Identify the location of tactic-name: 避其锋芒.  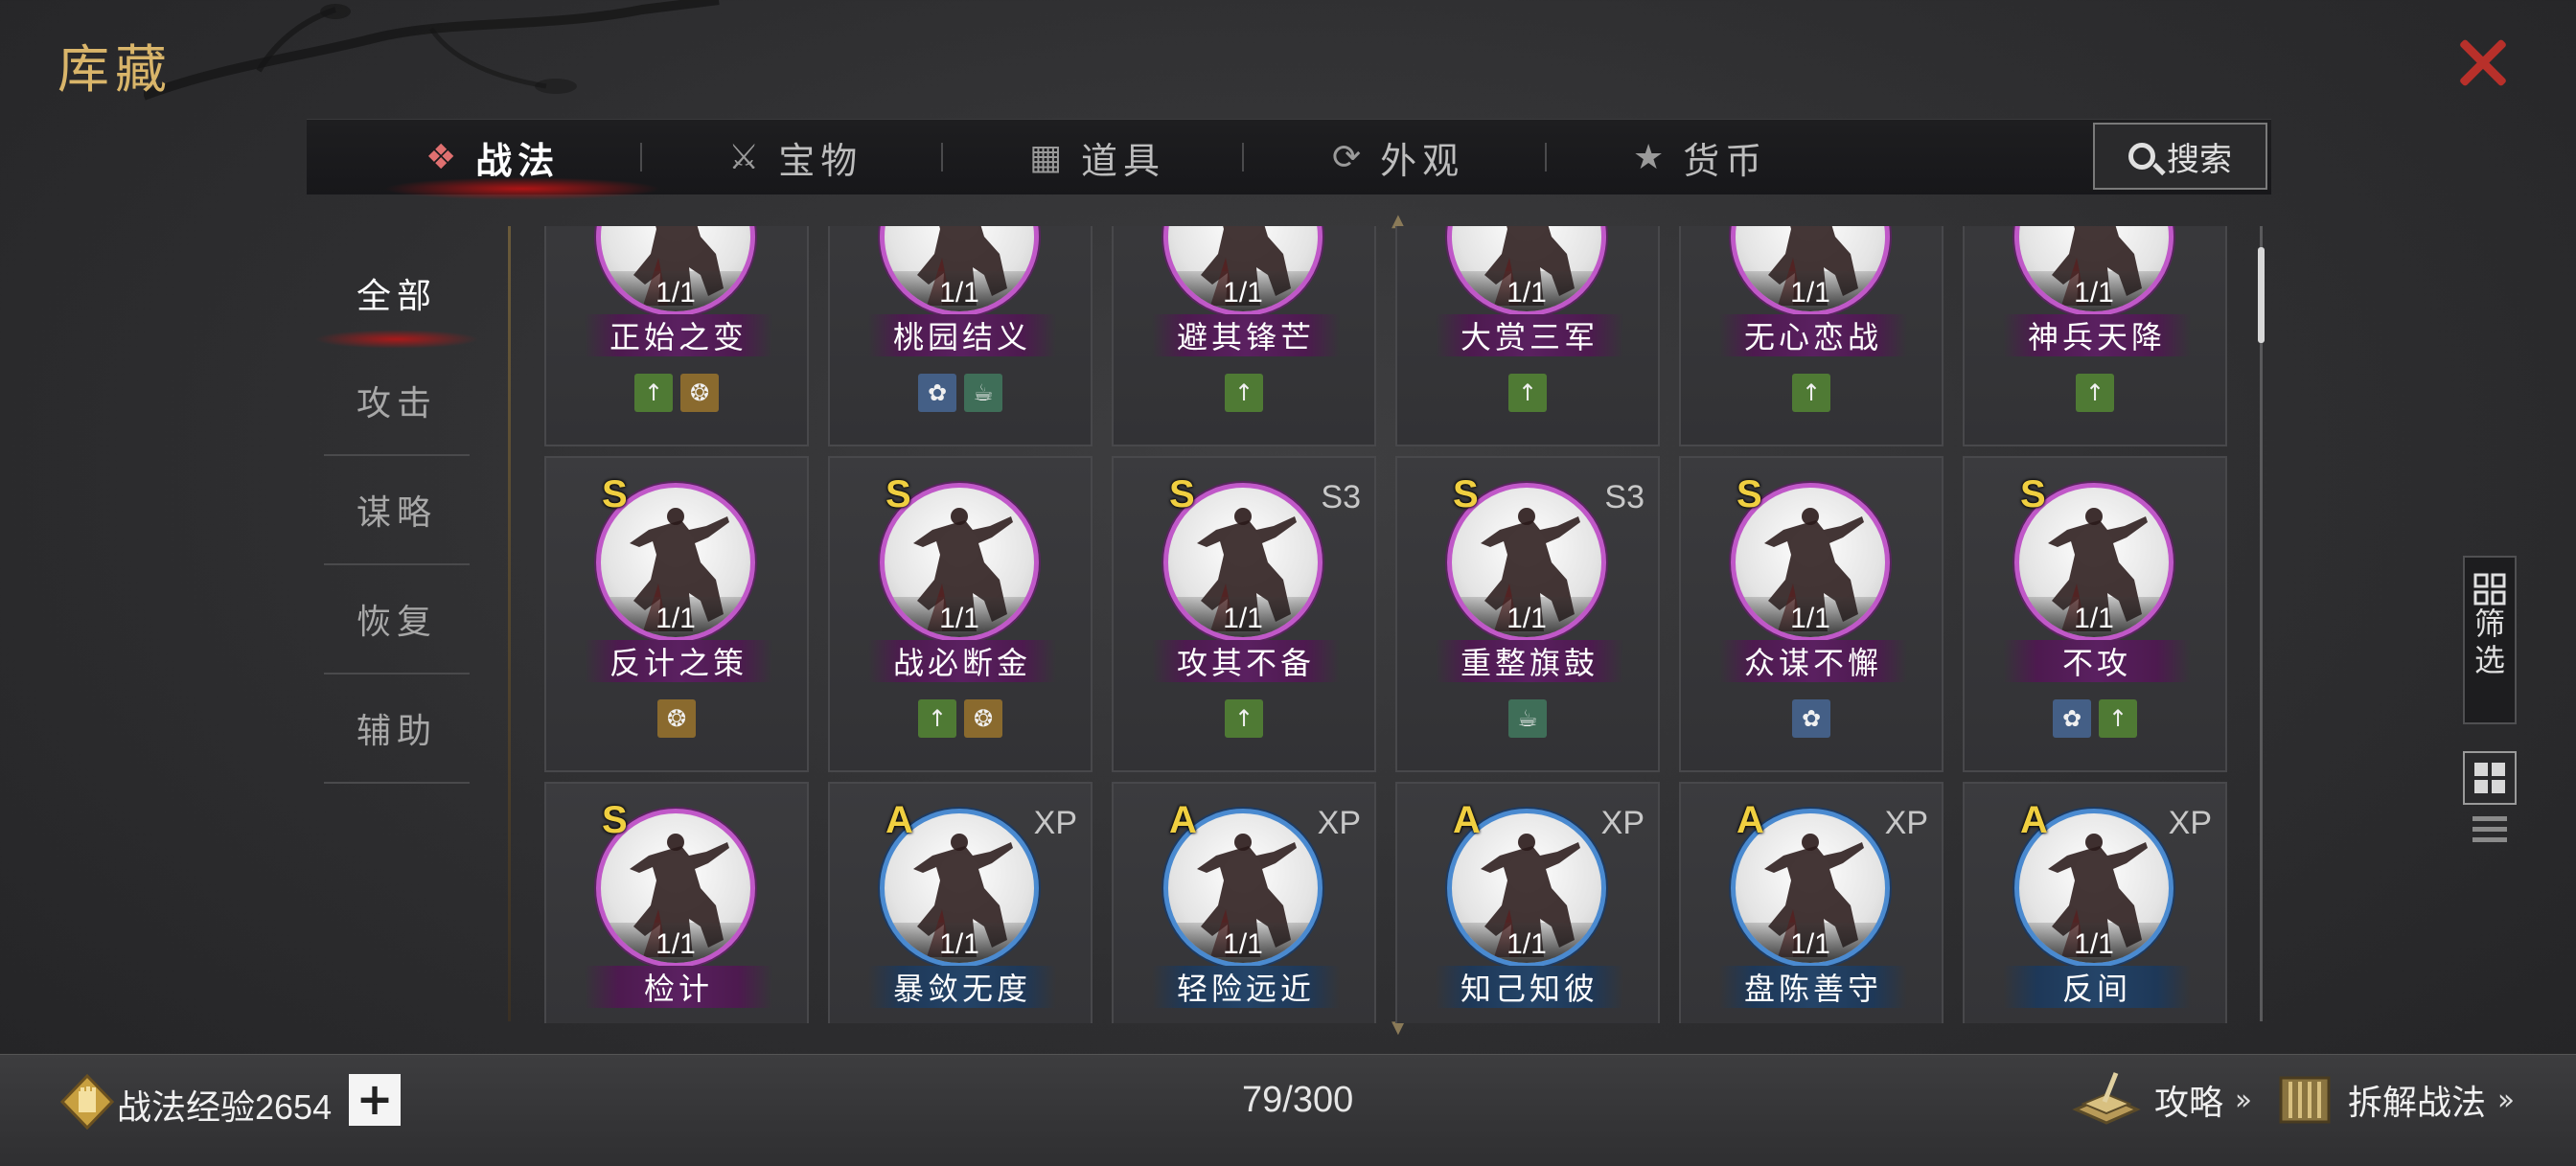
(1246, 335).